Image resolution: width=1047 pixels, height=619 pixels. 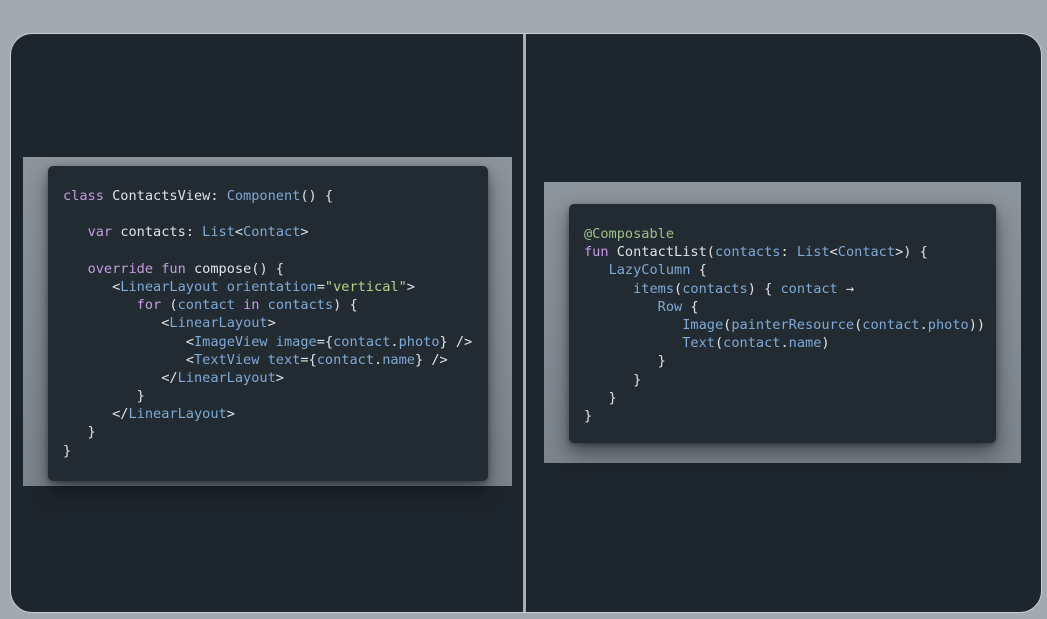 What do you see at coordinates (317, 196) in the screenshot?
I see `code-token: () {` at bounding box center [317, 196].